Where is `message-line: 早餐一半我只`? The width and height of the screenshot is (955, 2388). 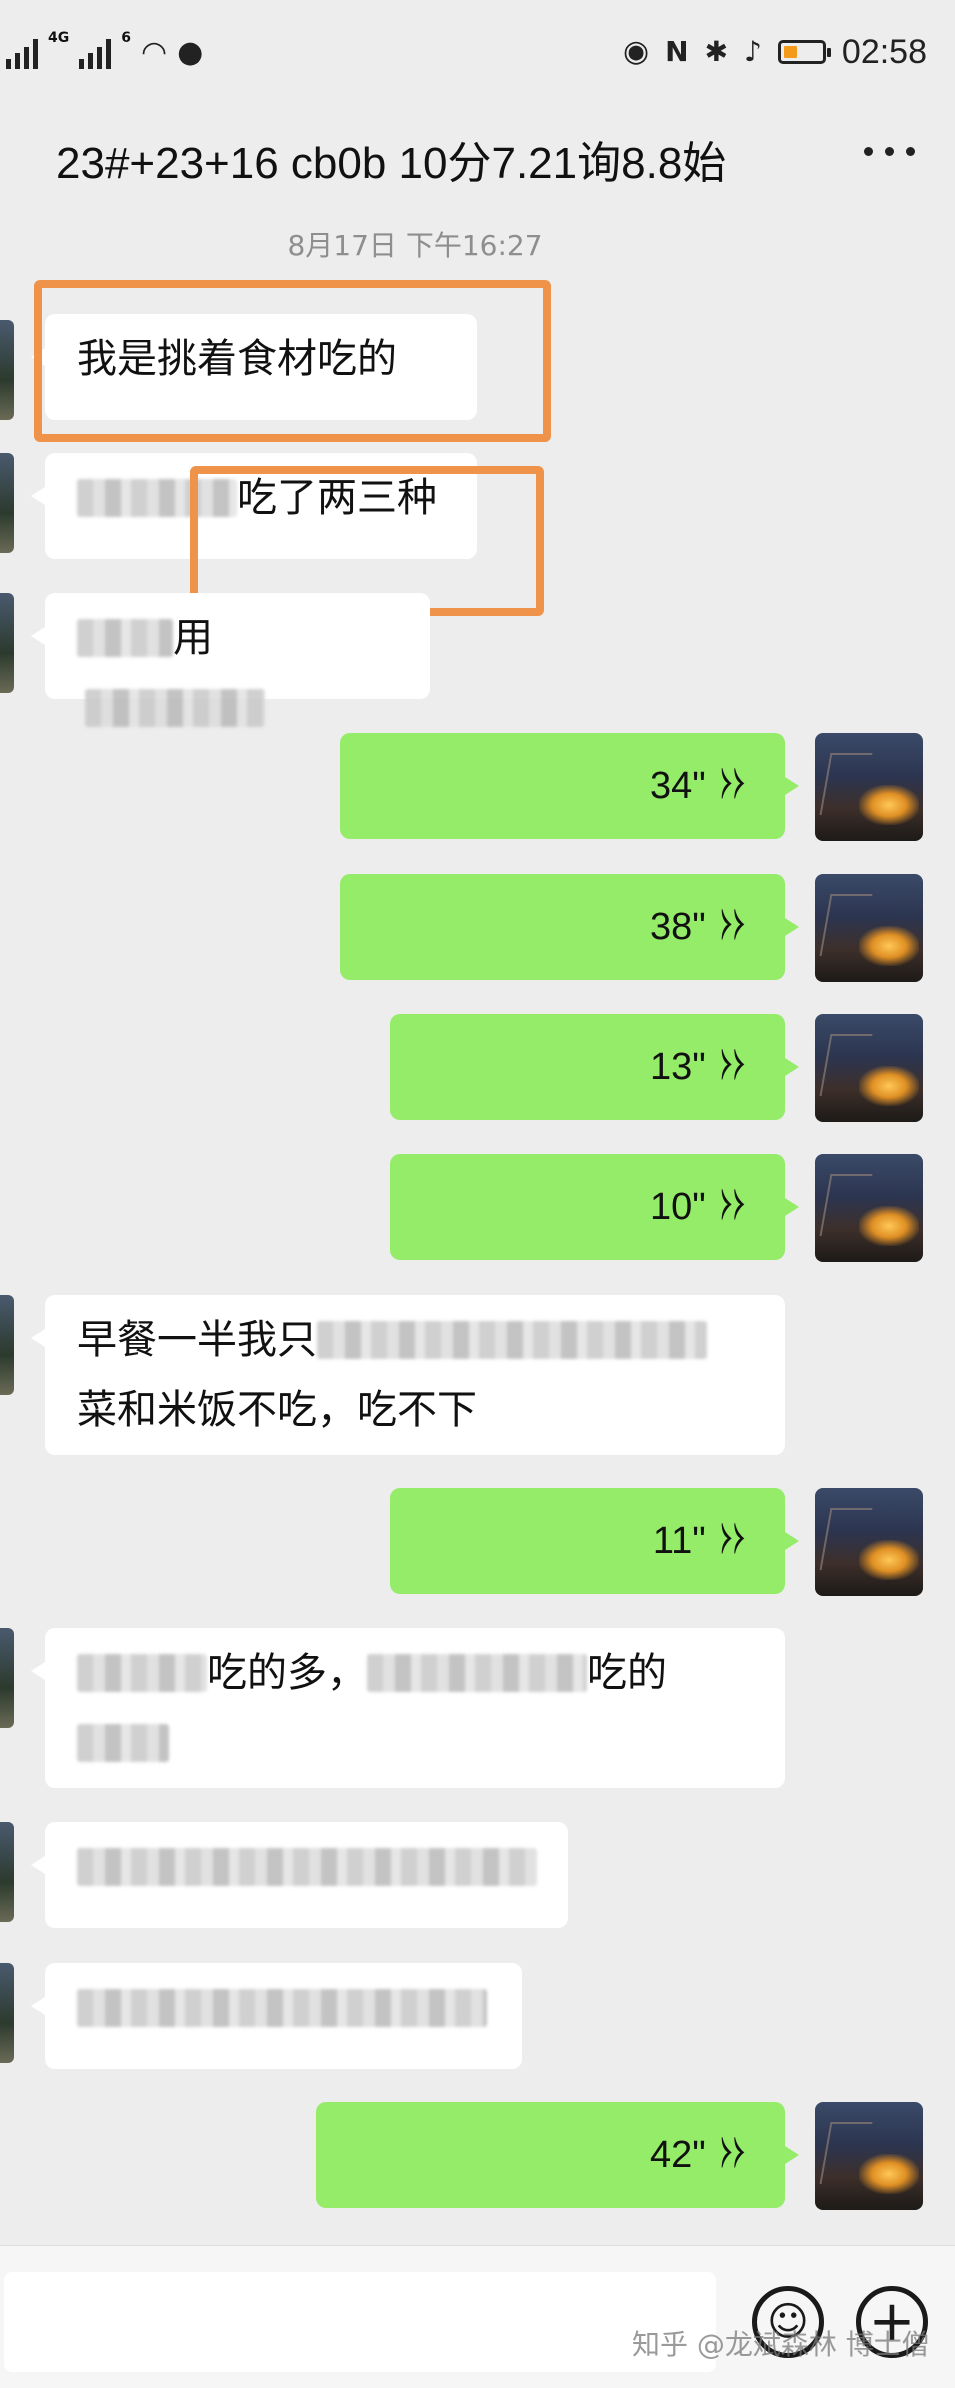 message-line: 早餐一半我只 is located at coordinates (415, 1340).